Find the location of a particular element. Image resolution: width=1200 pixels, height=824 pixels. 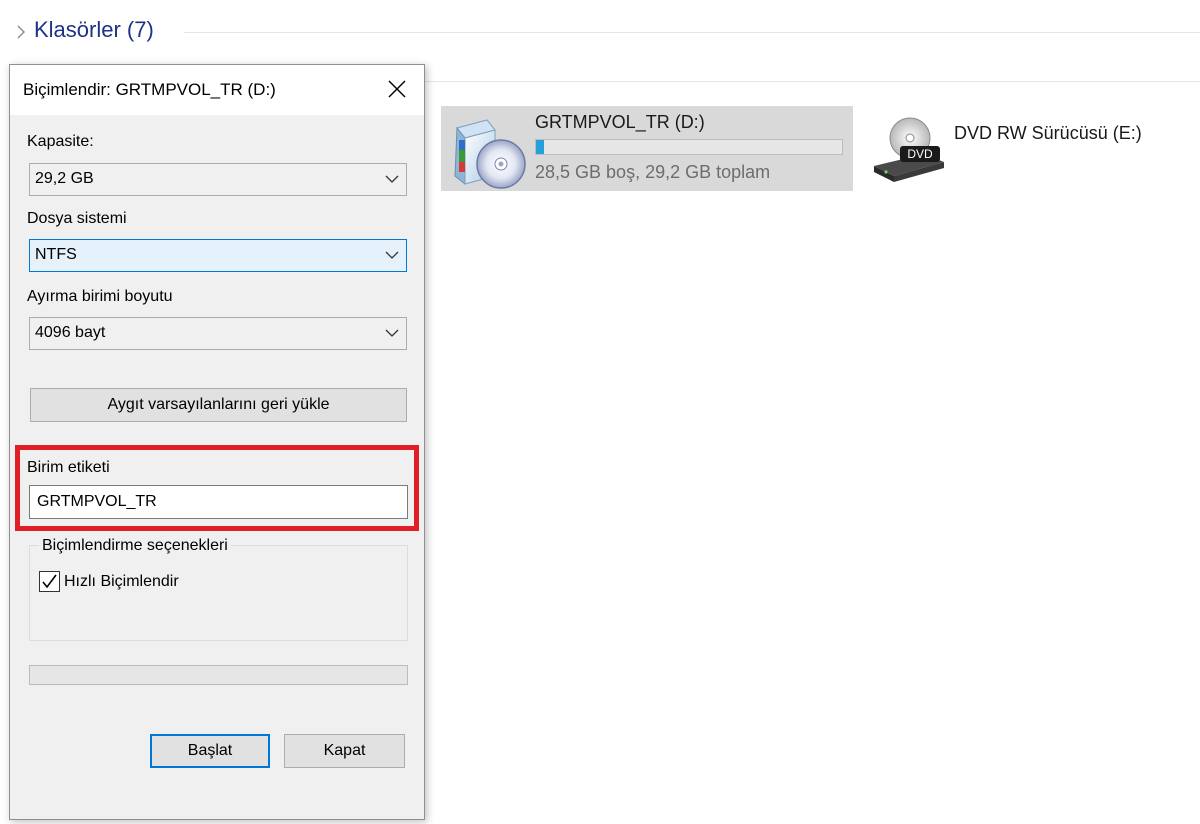

capacity-label: Kapasite: is located at coordinates (60, 141).